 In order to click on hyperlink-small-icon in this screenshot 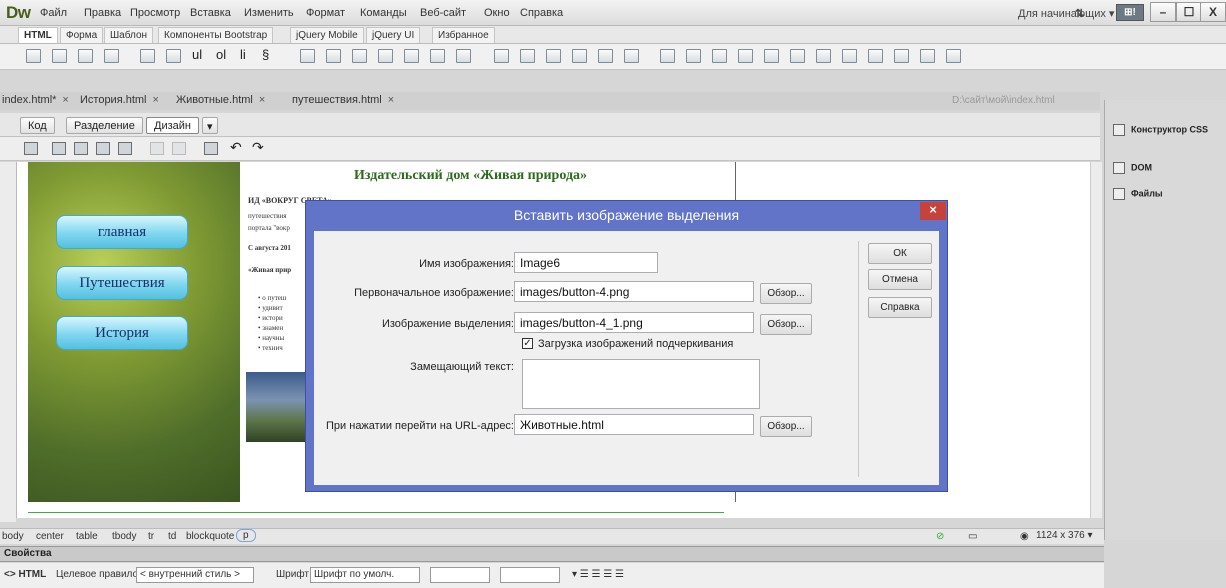, I will do `click(527, 56)`.